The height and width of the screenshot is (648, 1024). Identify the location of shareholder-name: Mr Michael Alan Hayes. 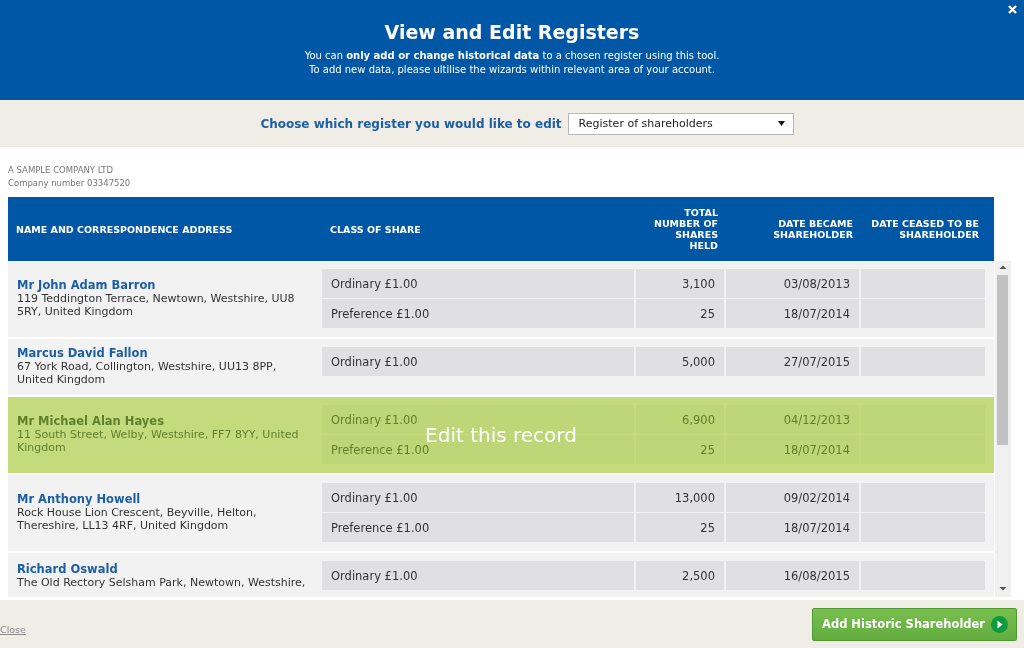
(91, 421).